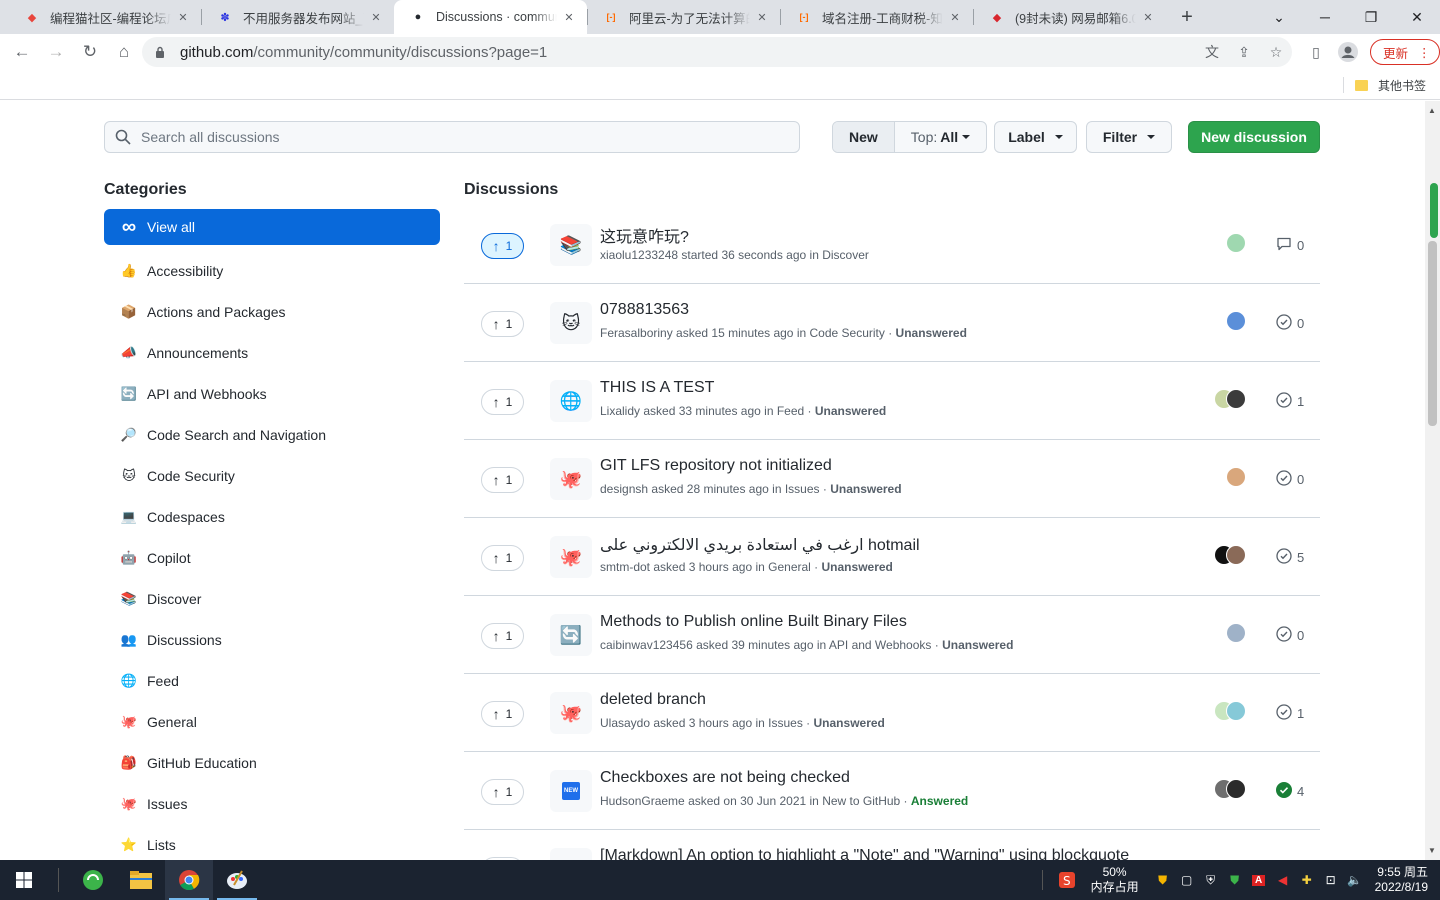 This screenshot has height=900, width=1440. I want to click on new-tab-button: +, so click(1187, 17).